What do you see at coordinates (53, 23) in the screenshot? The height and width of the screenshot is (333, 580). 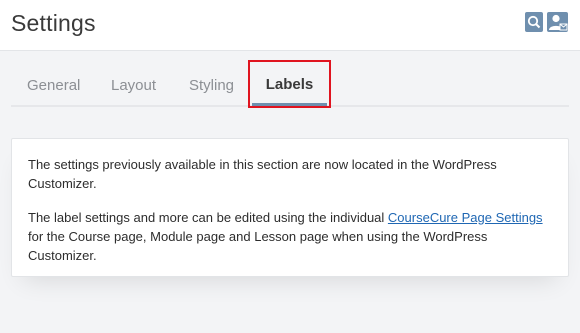 I see `page-title: Settings` at bounding box center [53, 23].